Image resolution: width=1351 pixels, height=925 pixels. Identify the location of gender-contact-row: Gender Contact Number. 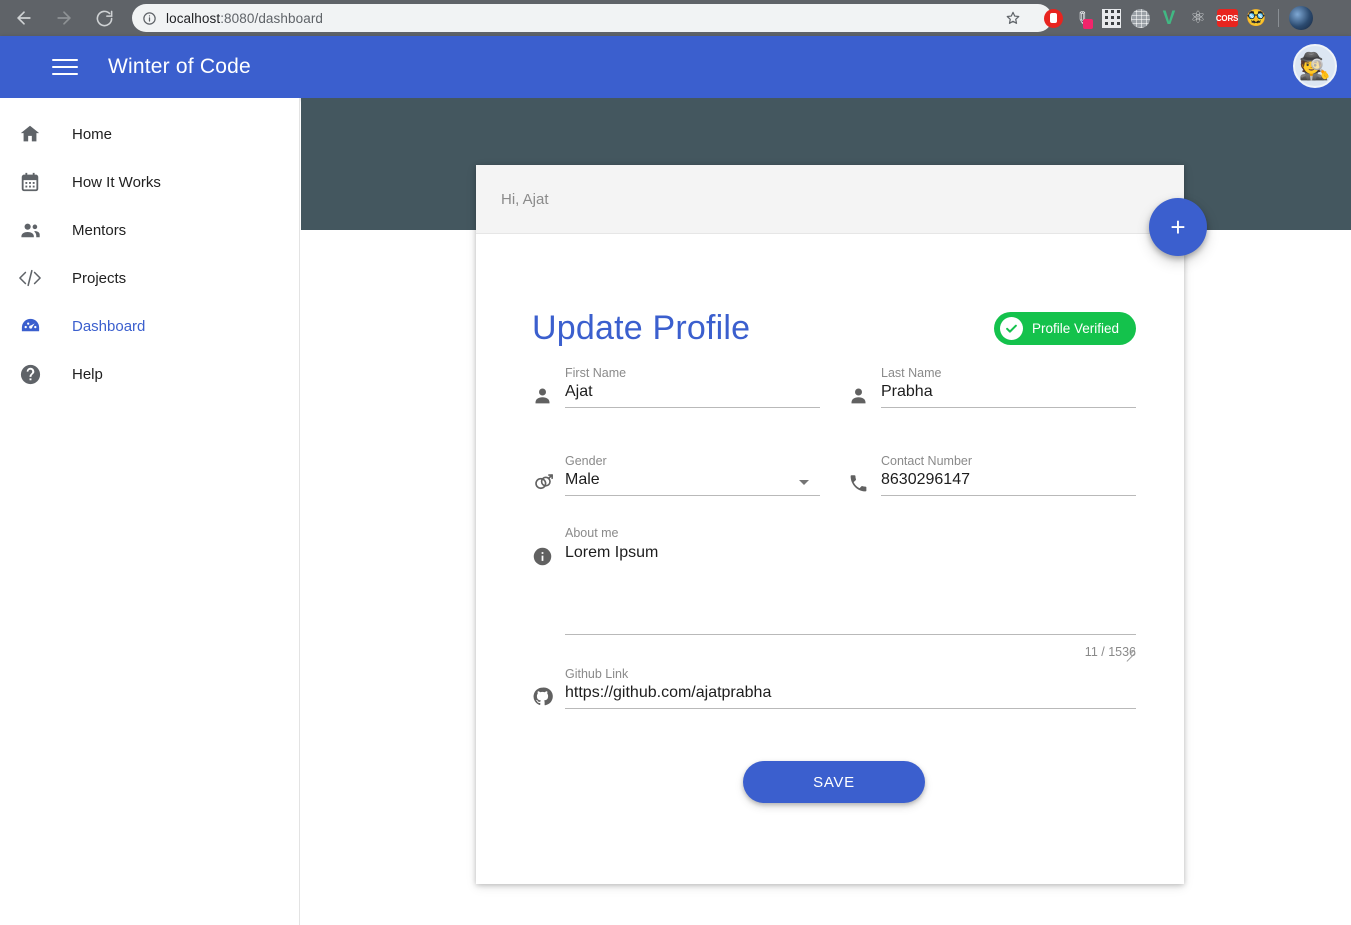
(834, 475).